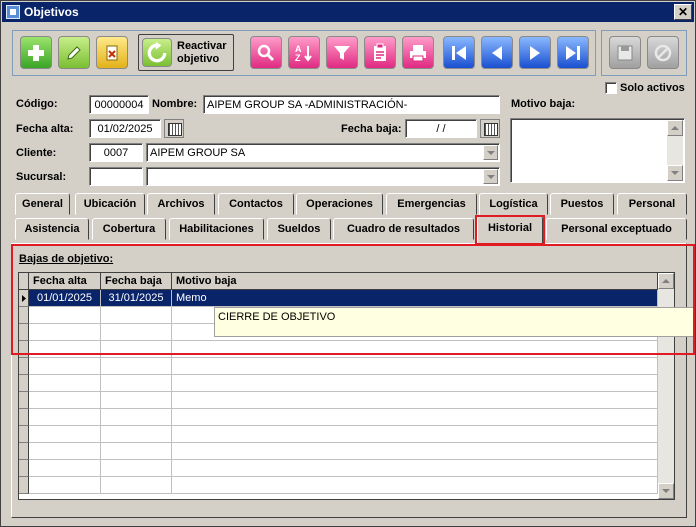 The image size is (696, 527). I want to click on last-record-button, so click(573, 52).